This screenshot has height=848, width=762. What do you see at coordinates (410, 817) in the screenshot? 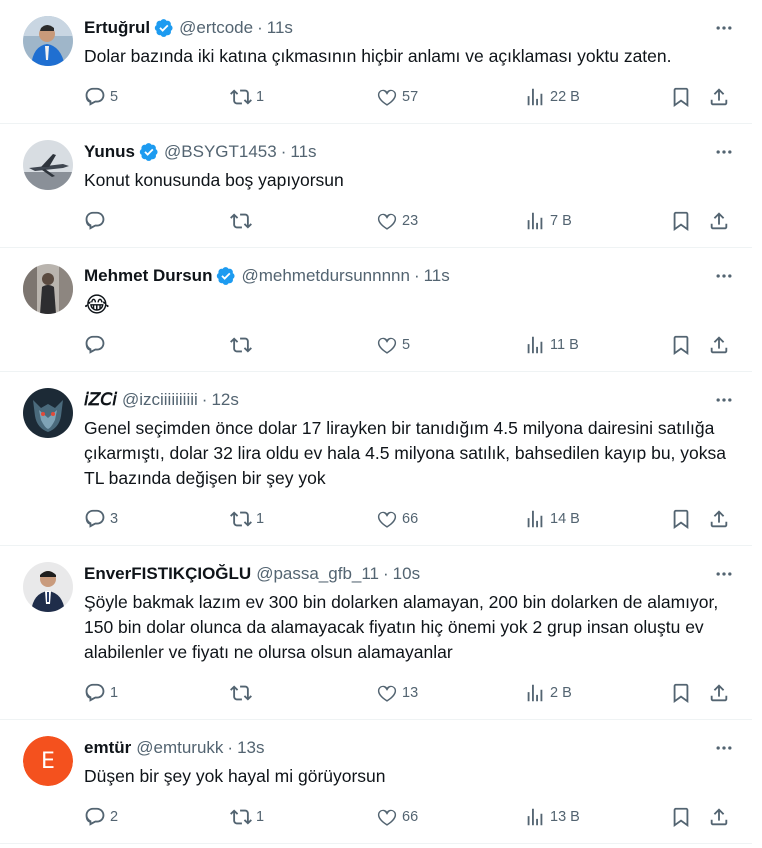
I see `like-count: 66` at bounding box center [410, 817].